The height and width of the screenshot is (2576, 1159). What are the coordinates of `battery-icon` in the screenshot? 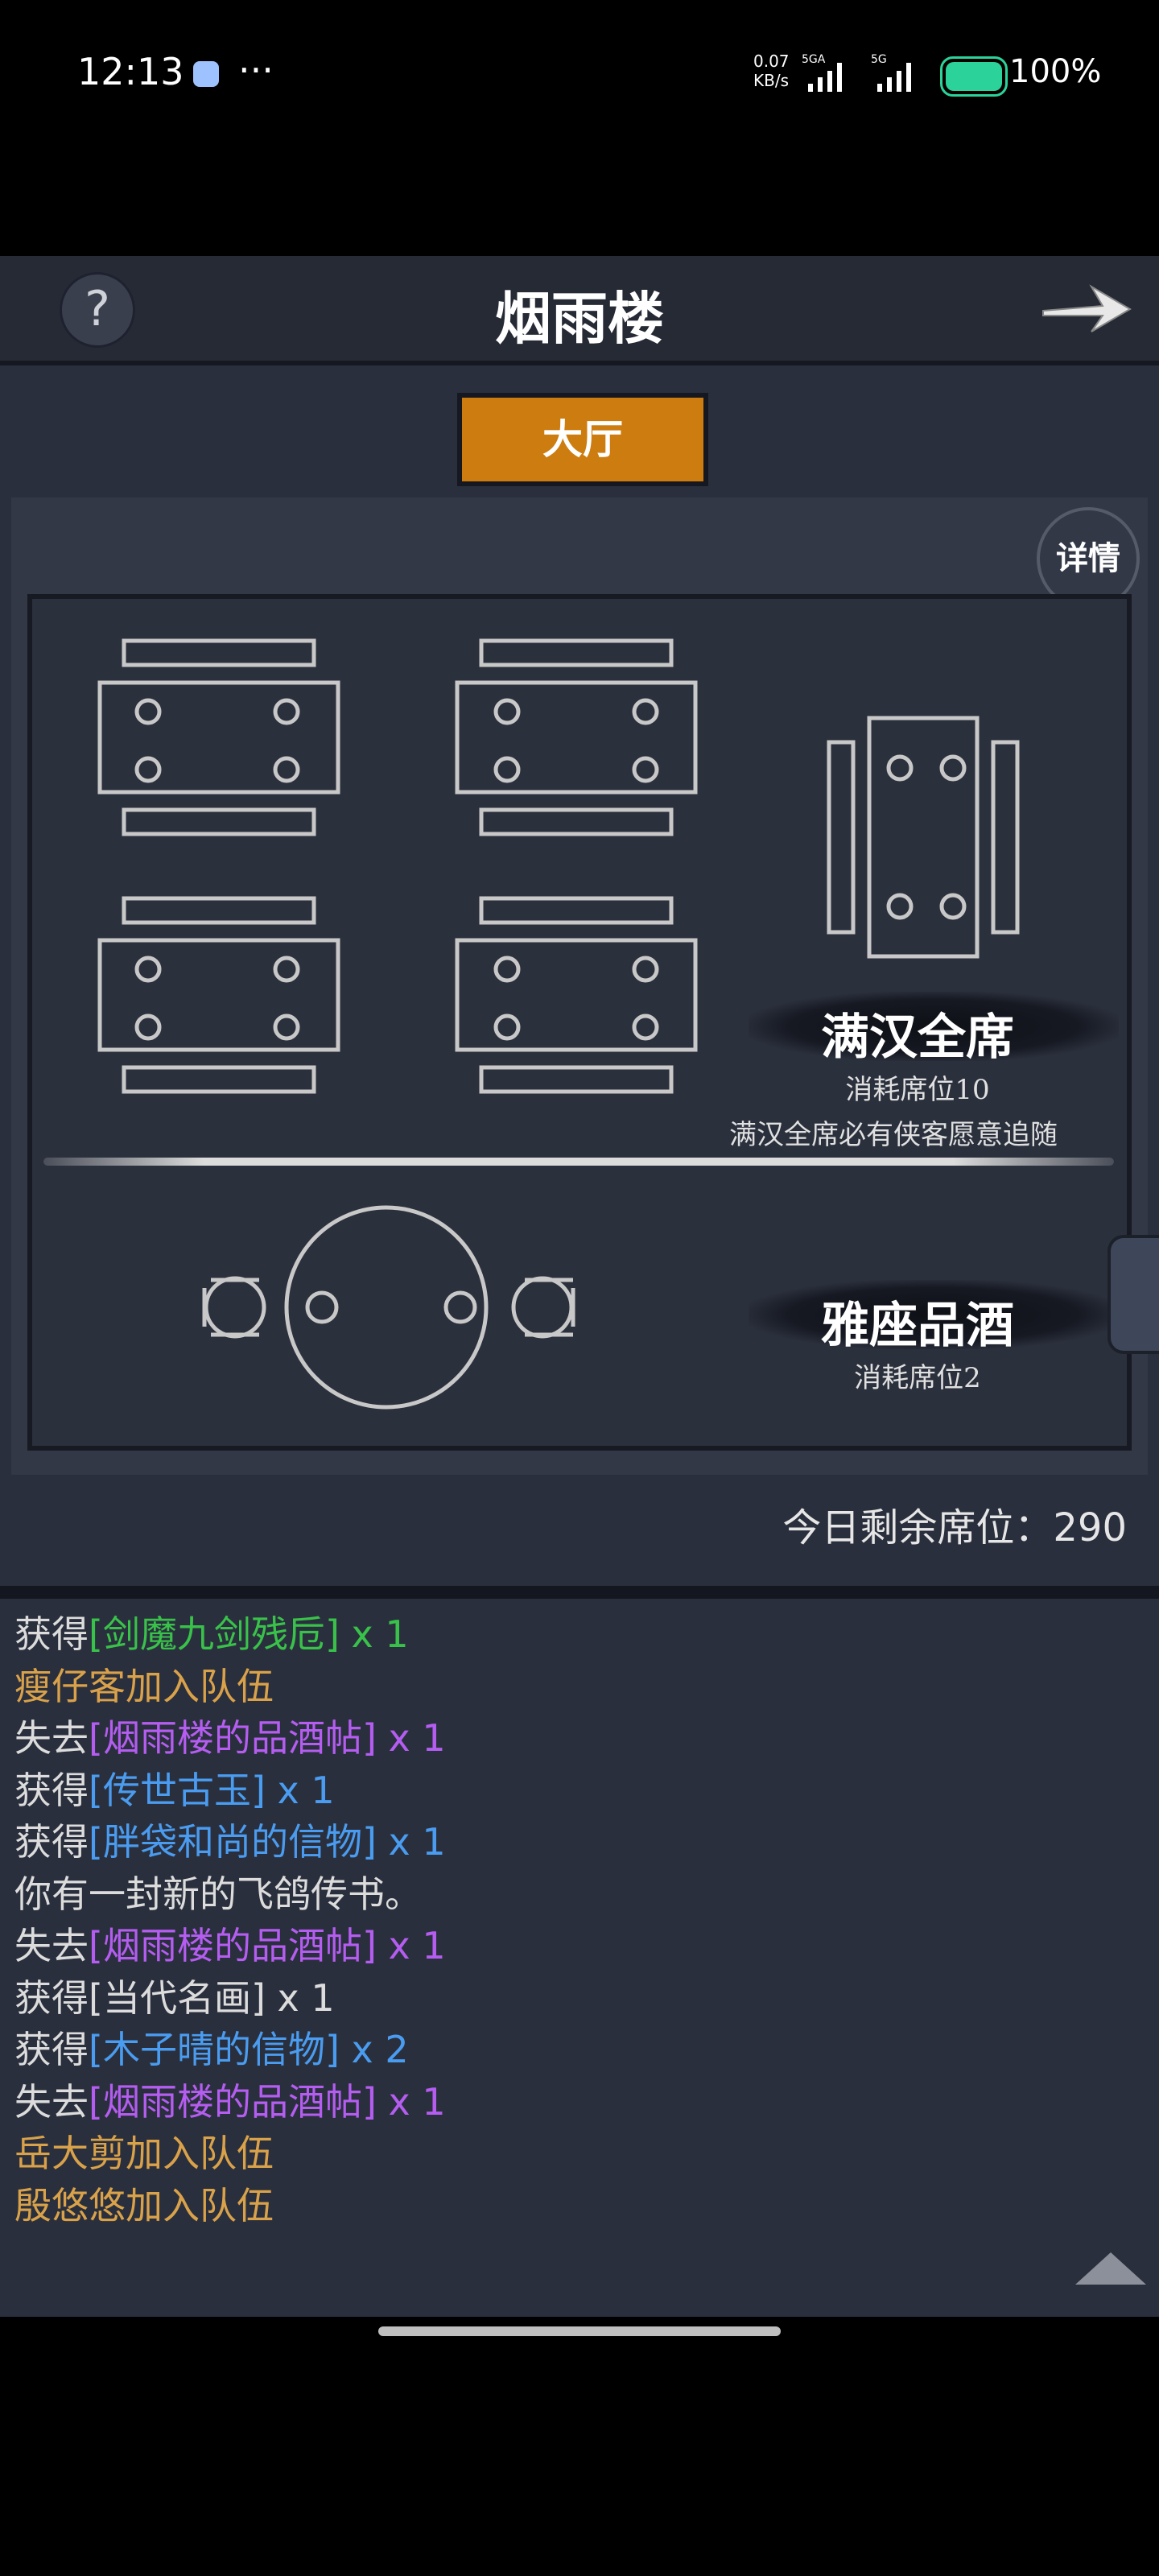 It's located at (974, 76).